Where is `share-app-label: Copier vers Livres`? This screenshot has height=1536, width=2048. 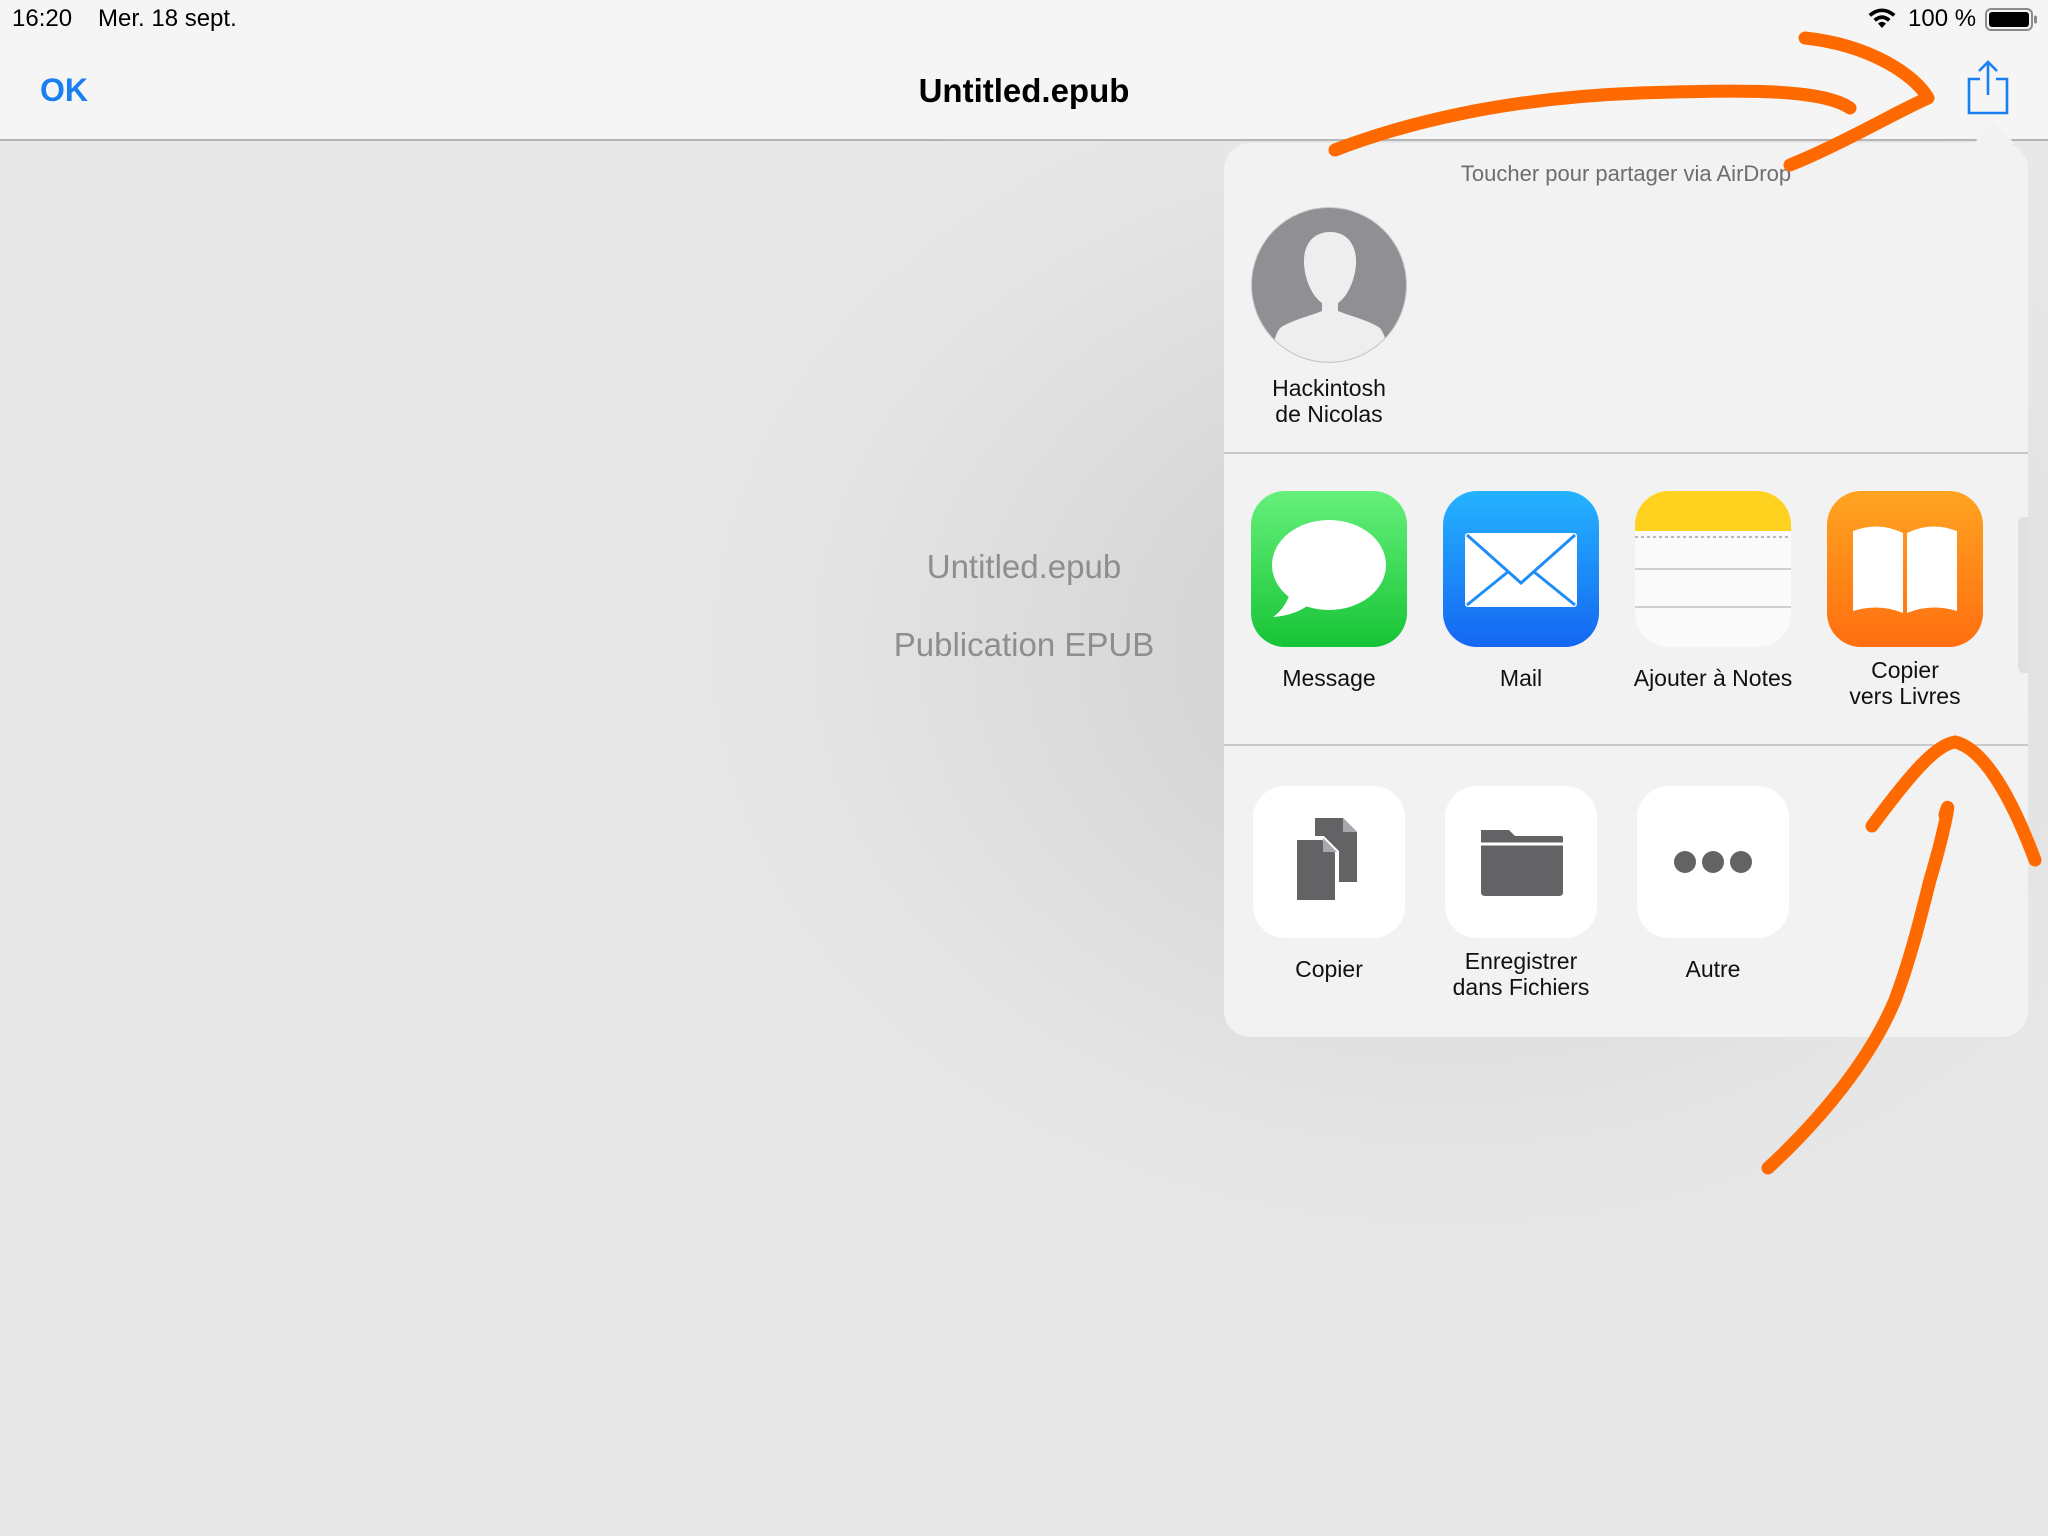 share-app-label: Copier vers Livres is located at coordinates (1905, 683).